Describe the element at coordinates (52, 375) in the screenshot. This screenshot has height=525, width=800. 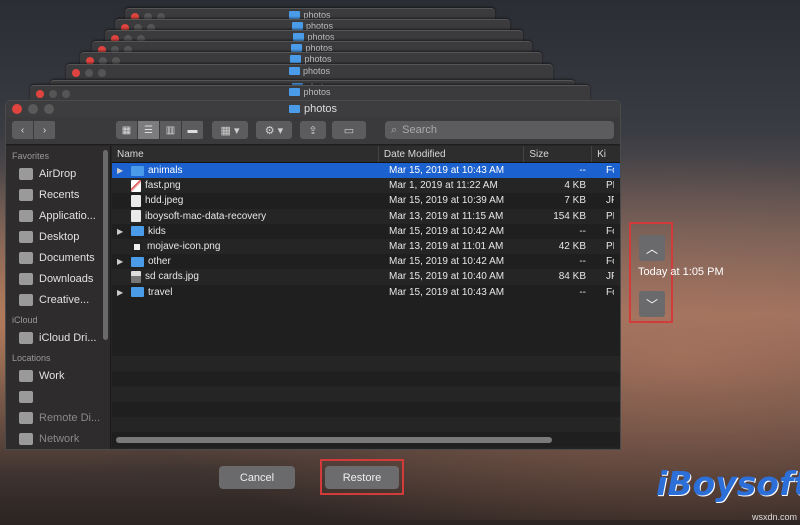
I see `sidebar-item-label: Work` at that location.